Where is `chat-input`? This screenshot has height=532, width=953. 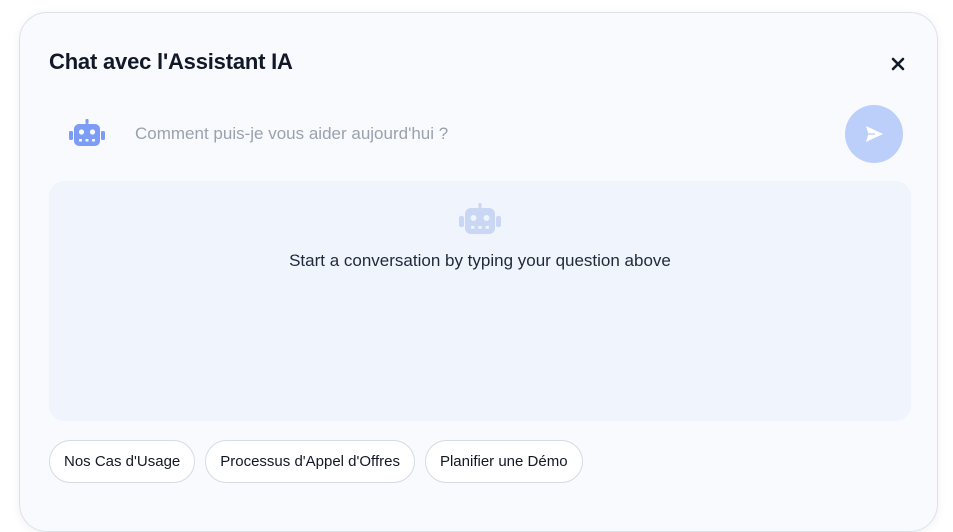
chat-input is located at coordinates (480, 134).